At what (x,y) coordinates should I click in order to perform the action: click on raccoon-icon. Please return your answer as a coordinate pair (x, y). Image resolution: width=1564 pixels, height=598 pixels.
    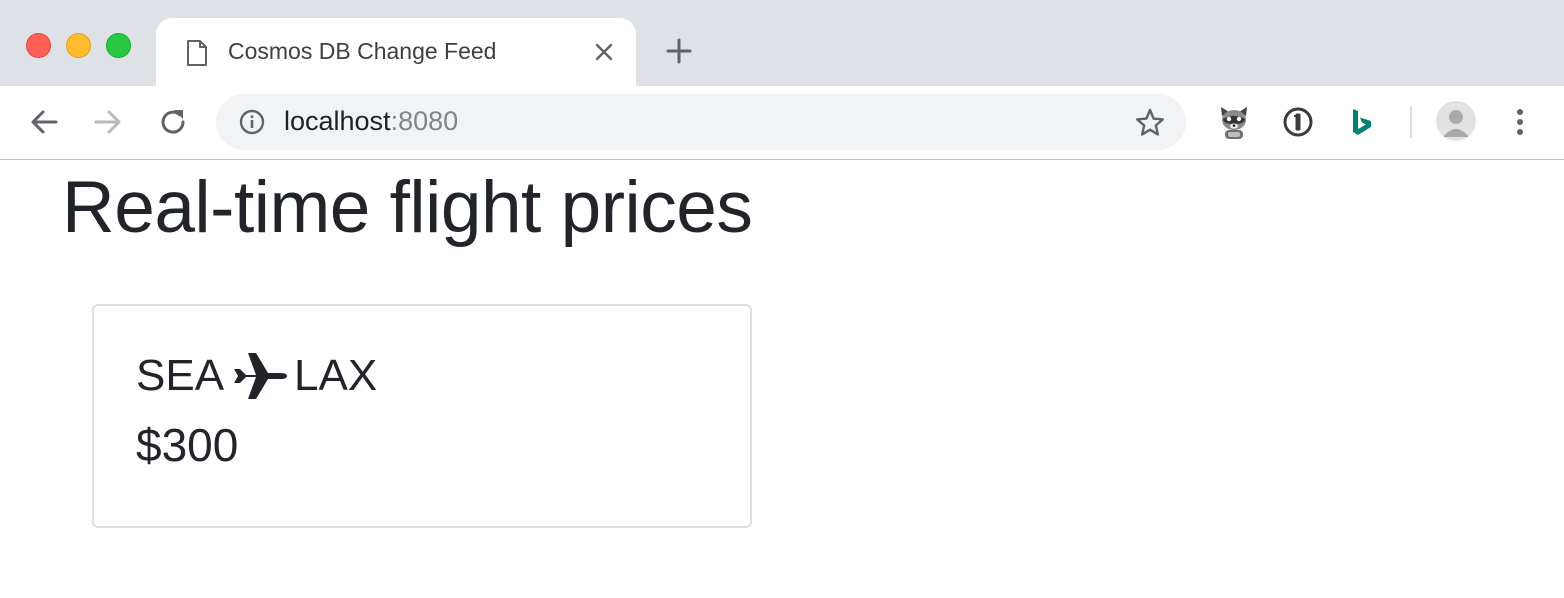
    Looking at the image, I should click on (1234, 122).